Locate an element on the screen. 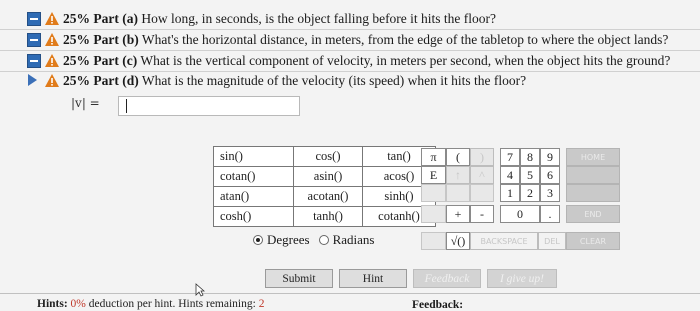 This screenshot has width=700, height=311. fn-cotan-button: cotan() is located at coordinates (253, 176).